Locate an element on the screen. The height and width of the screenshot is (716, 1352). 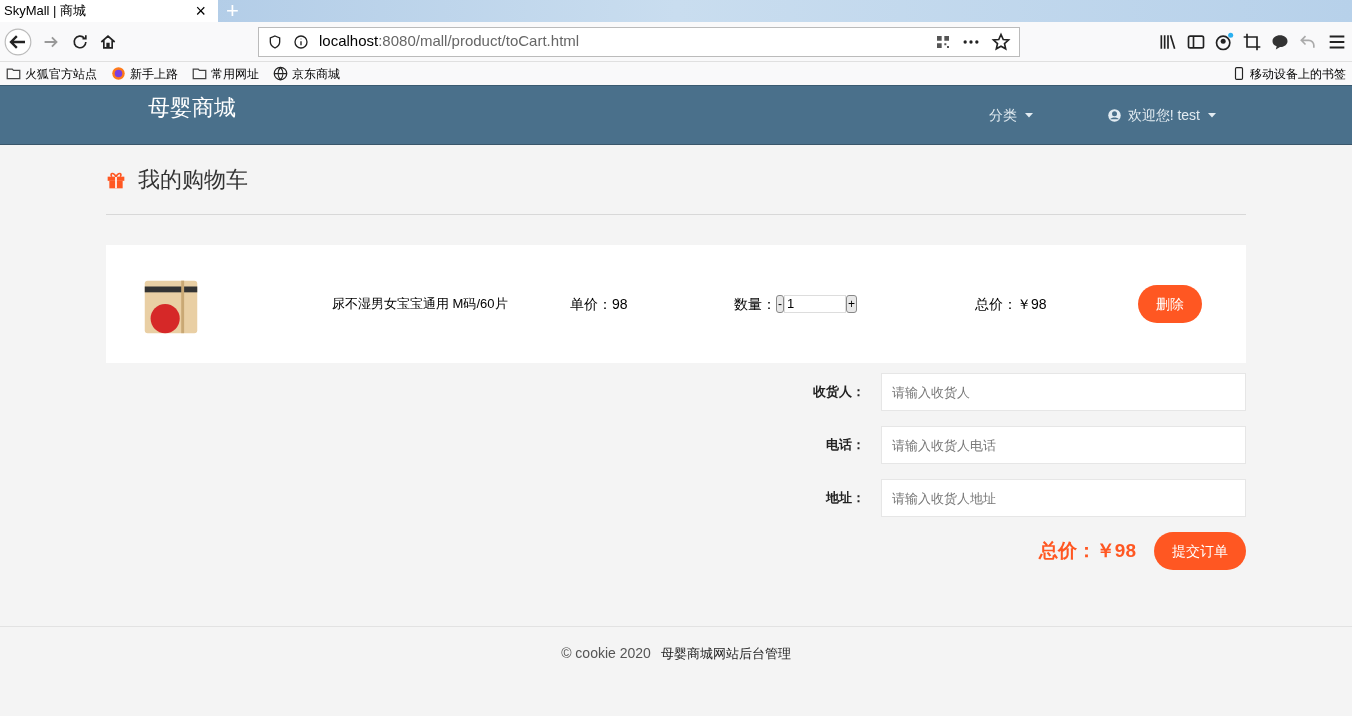
nav-dropdown: 分类 is located at coordinates (1011, 115).